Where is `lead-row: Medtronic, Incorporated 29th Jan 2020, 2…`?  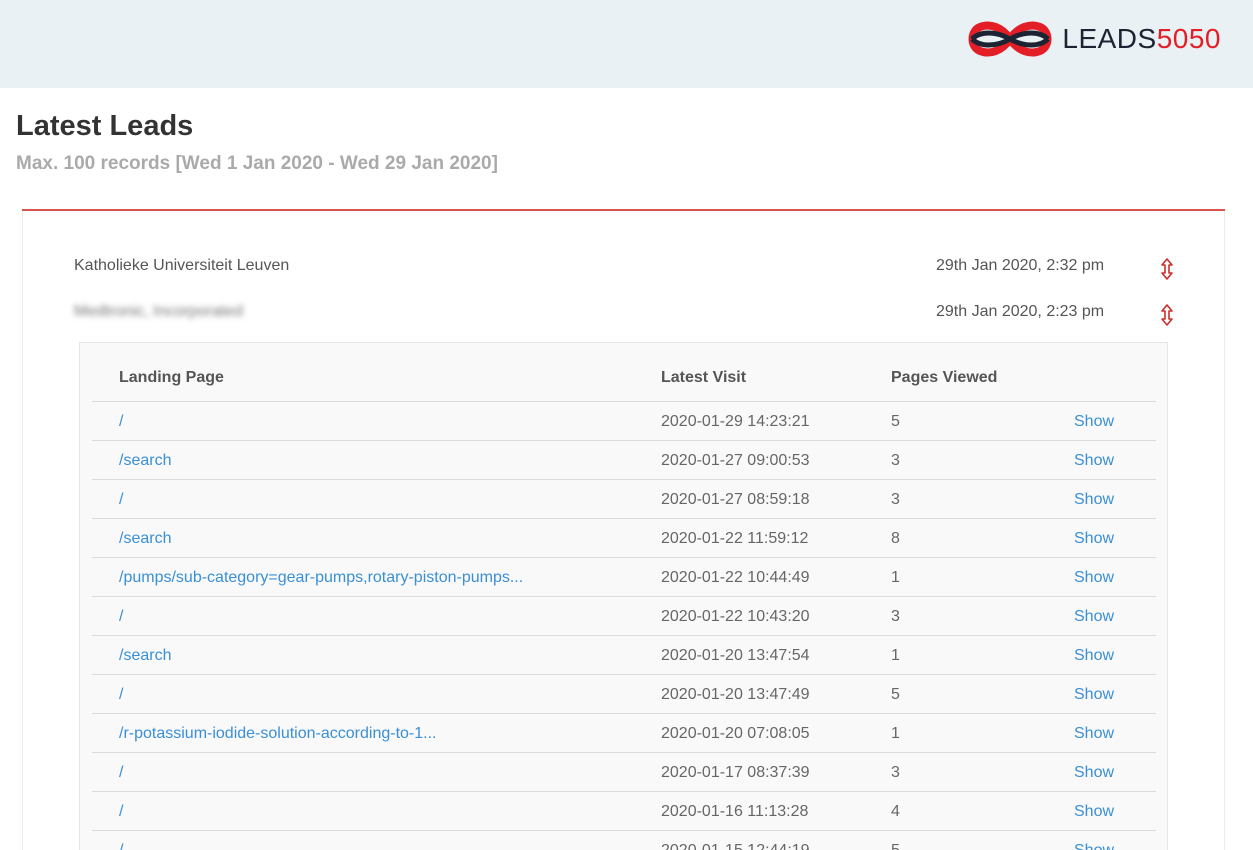
lead-row: Medtronic, Incorporated 29th Jan 2020, 2… is located at coordinates (629, 315).